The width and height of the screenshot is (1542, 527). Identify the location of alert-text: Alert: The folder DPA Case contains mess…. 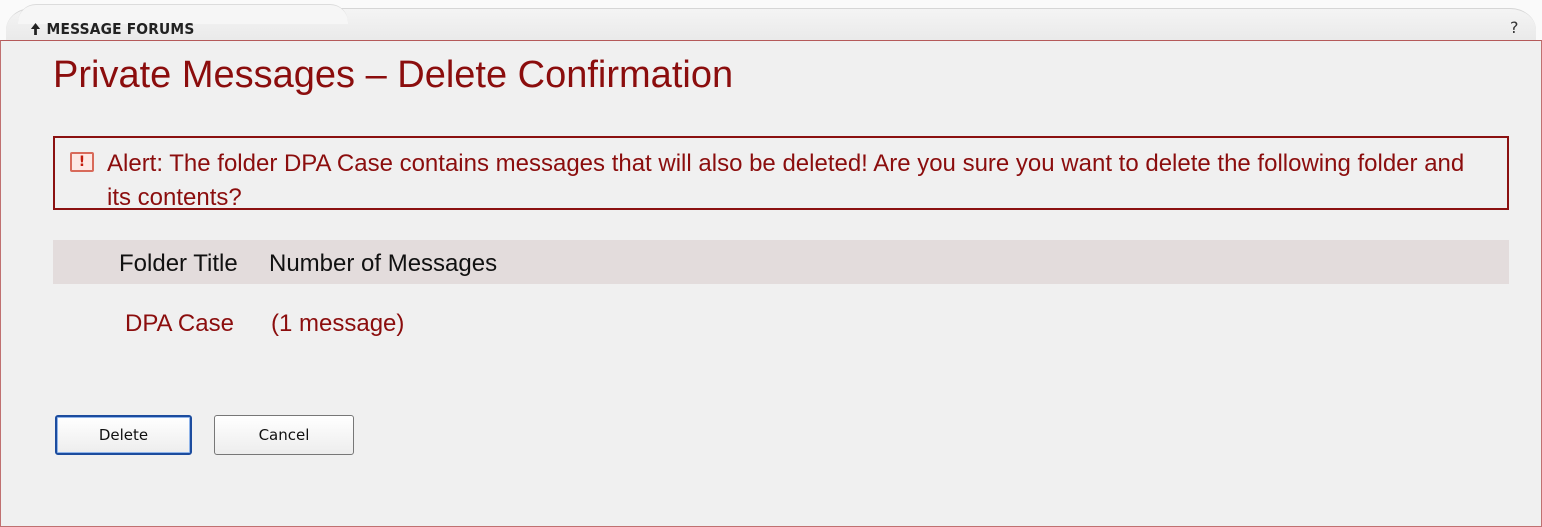
(786, 180).